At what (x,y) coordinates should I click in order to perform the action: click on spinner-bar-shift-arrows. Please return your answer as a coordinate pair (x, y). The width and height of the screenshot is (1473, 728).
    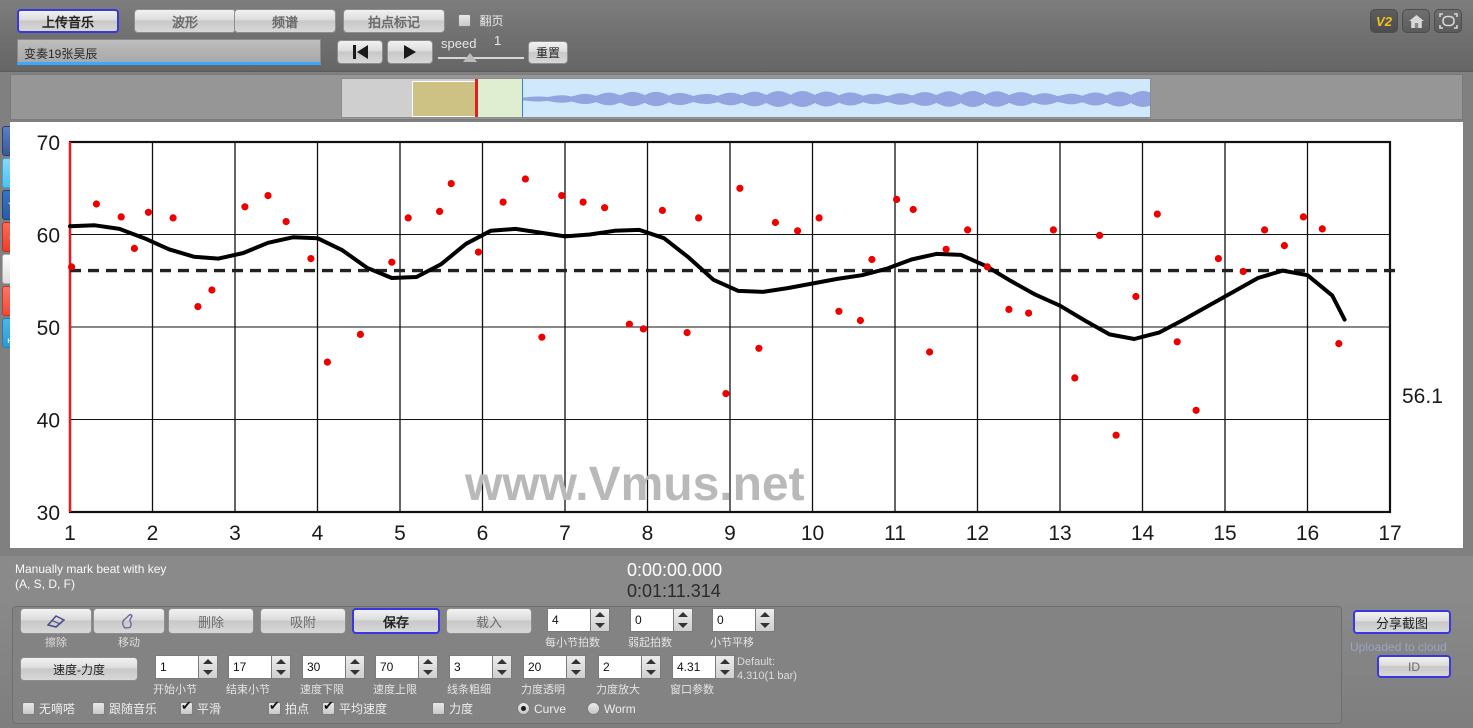
    Looking at the image, I should click on (765, 620).